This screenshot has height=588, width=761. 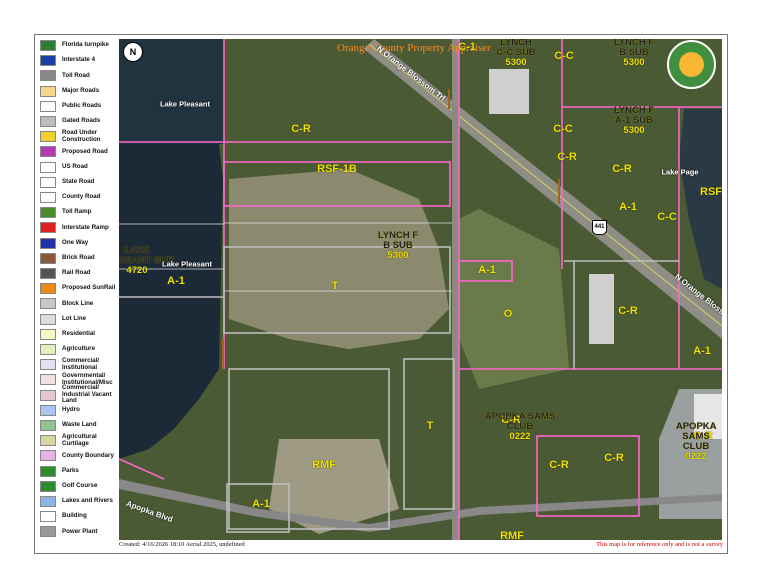 What do you see at coordinates (48, 304) in the screenshot?
I see `block-line-icon` at bounding box center [48, 304].